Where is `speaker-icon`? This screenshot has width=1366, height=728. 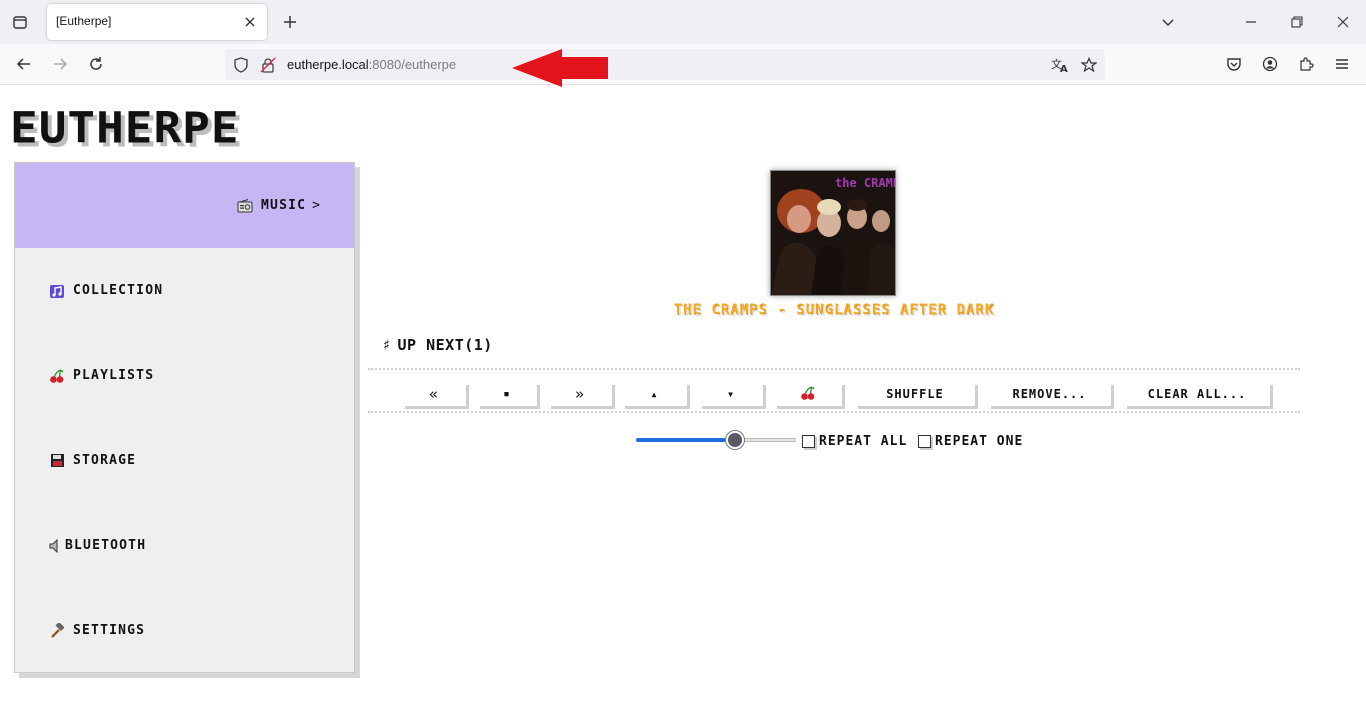
speaker-icon is located at coordinates (54, 546).